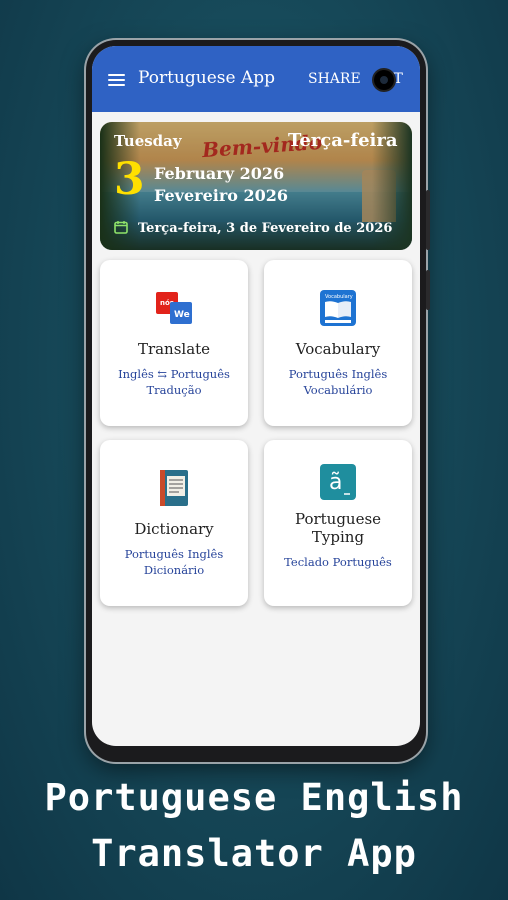  Describe the element at coordinates (338, 390) in the screenshot. I see `vocabulary-subtitle-2: Vocabulário` at that location.